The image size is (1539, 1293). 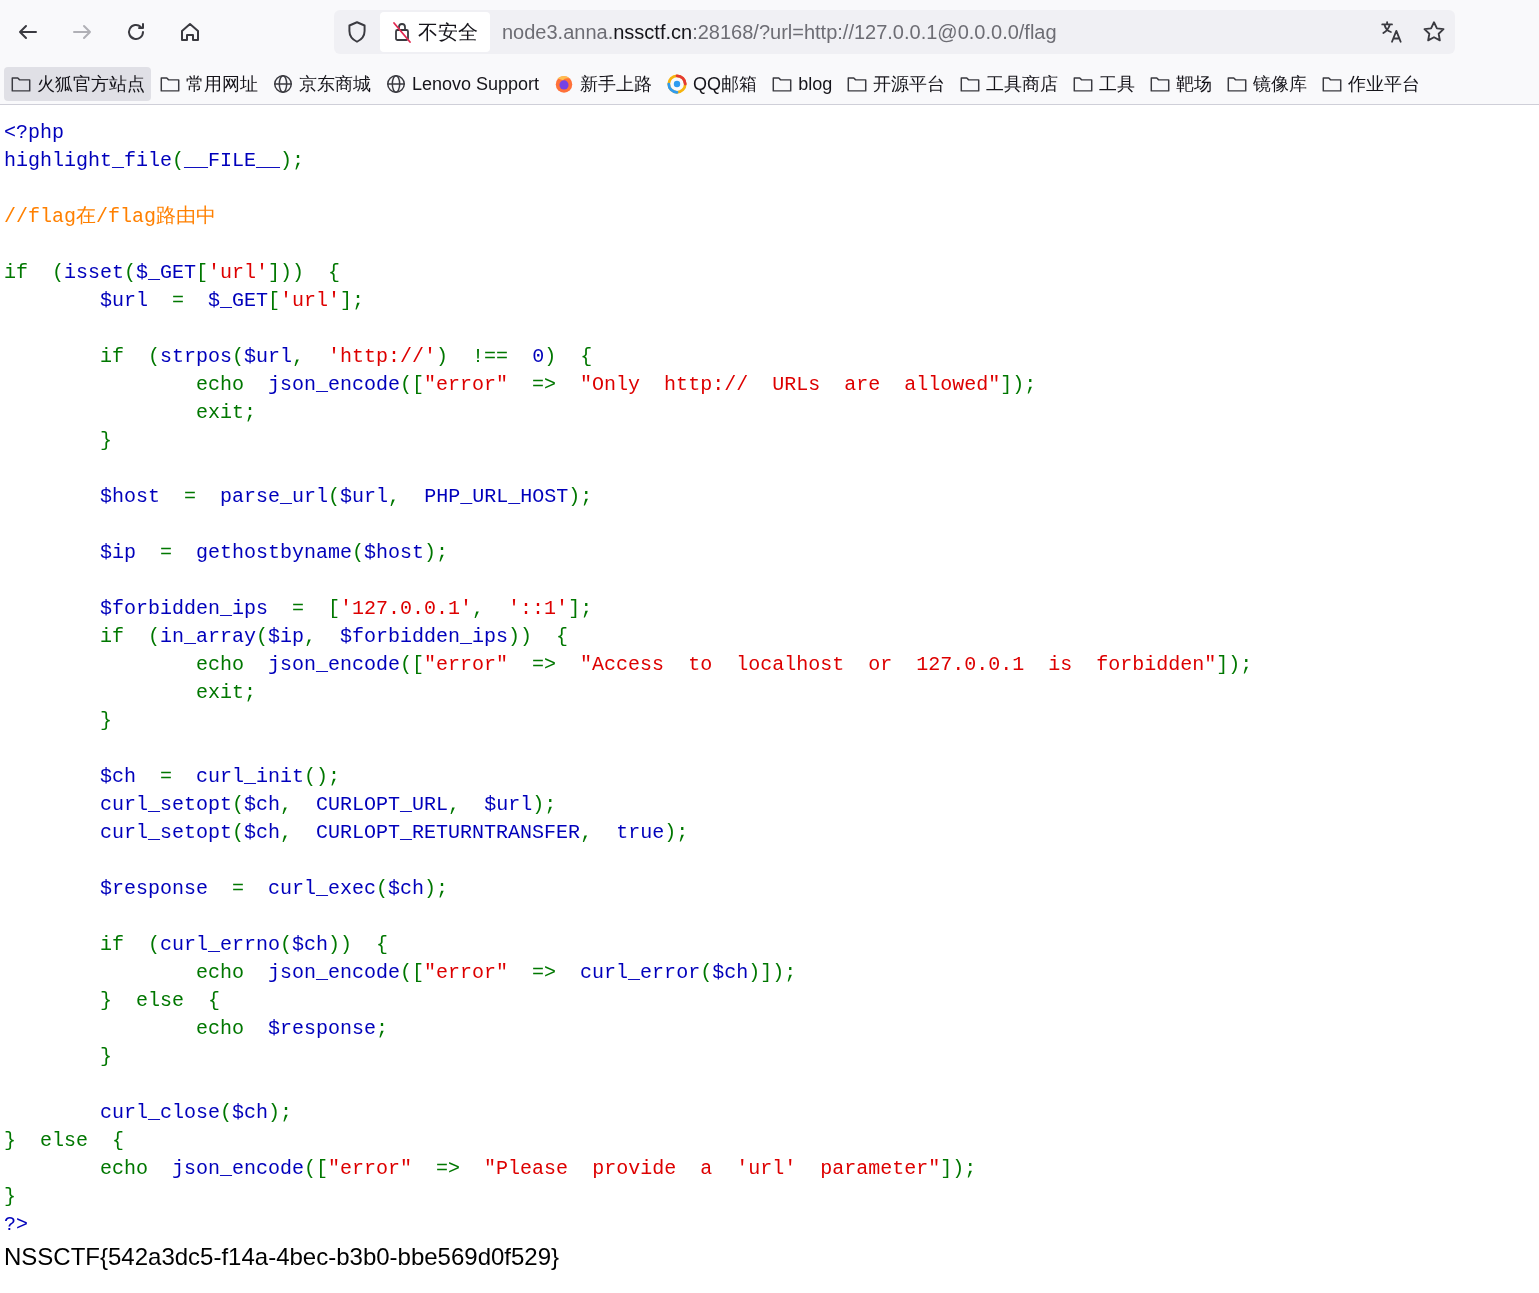 What do you see at coordinates (208, 84) in the screenshot?
I see `bookmark: 常用网址` at bounding box center [208, 84].